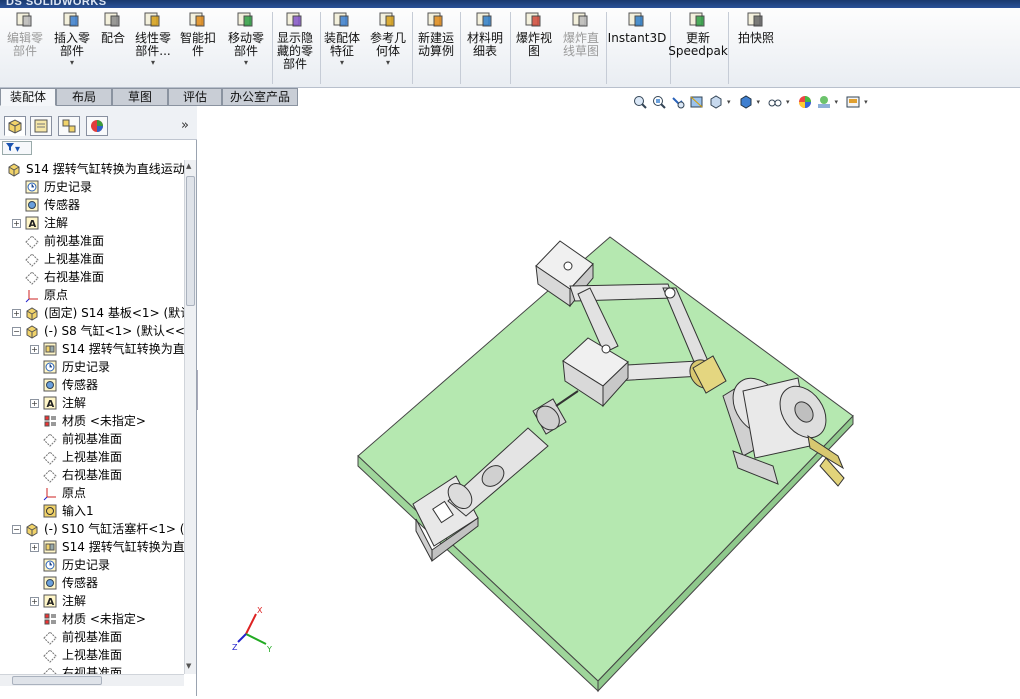 Image resolution: width=1020 pixels, height=699 pixels. I want to click on tab-3: 评估, so click(195, 97).